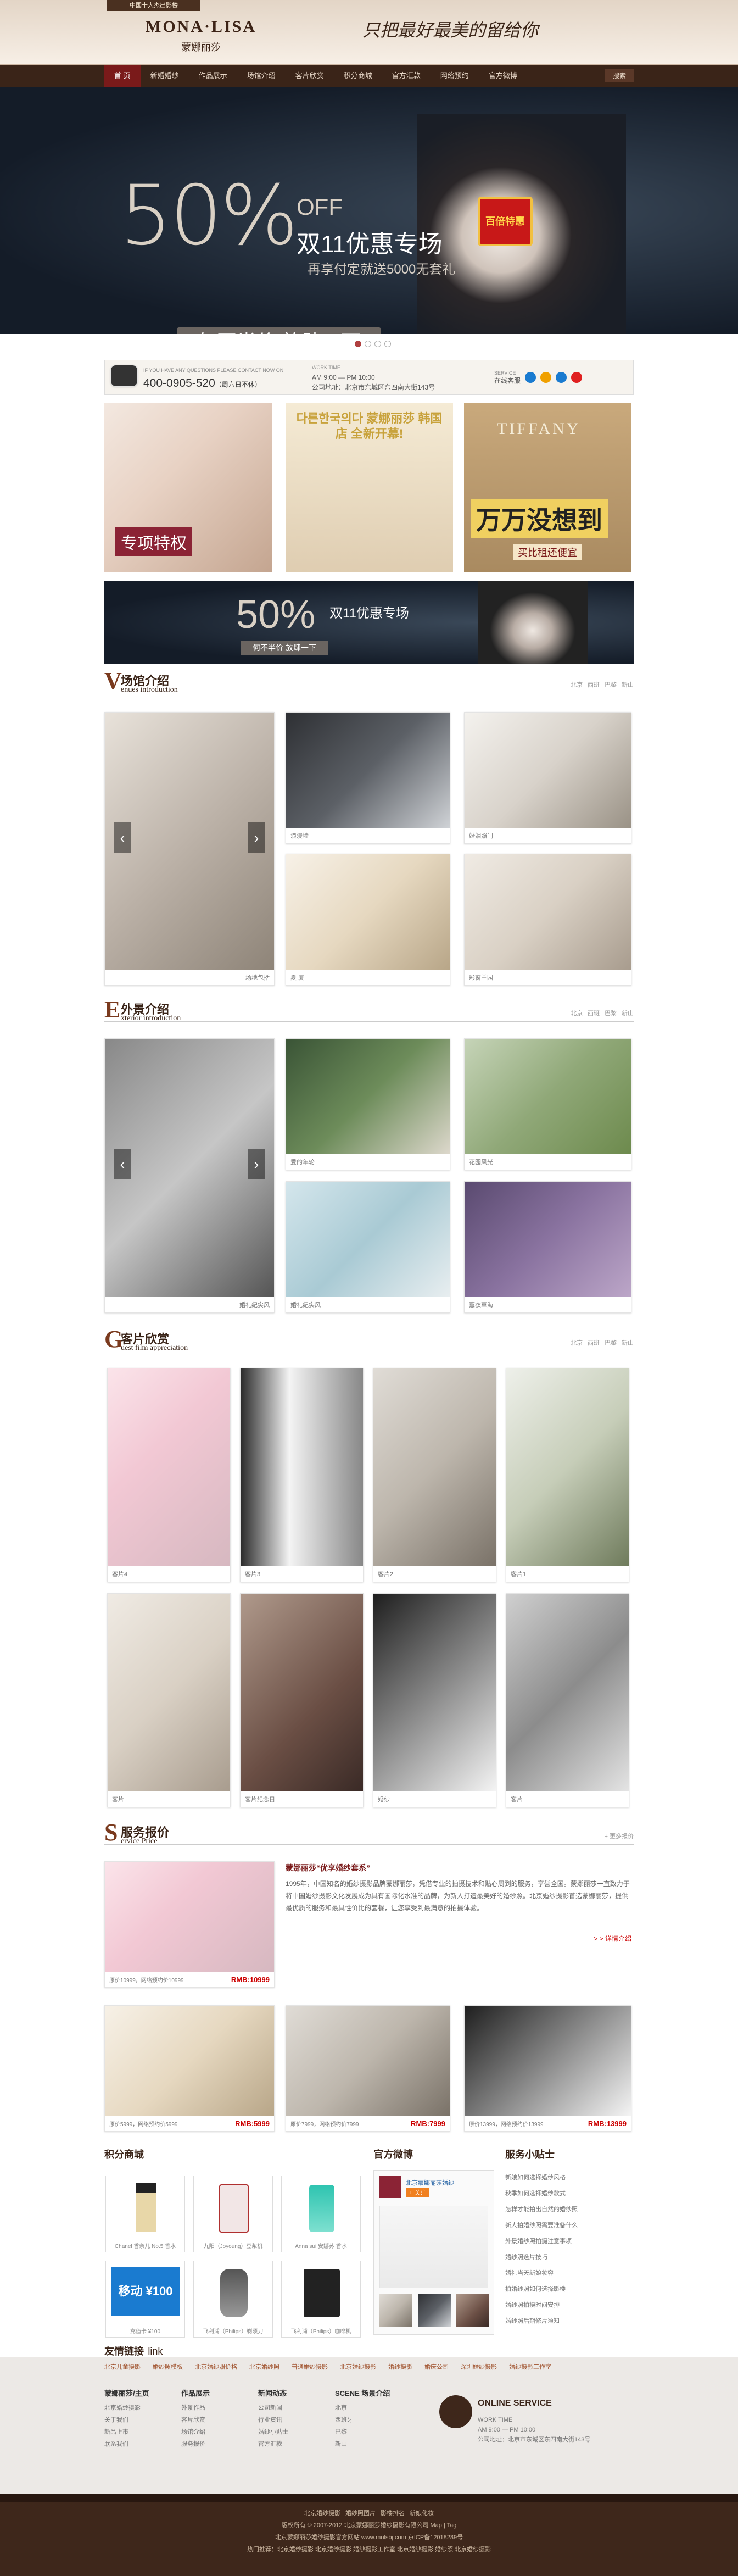 The image size is (738, 2576). Describe the element at coordinates (201, 27) in the screenshot. I see `logo: MONA·LISA` at that location.